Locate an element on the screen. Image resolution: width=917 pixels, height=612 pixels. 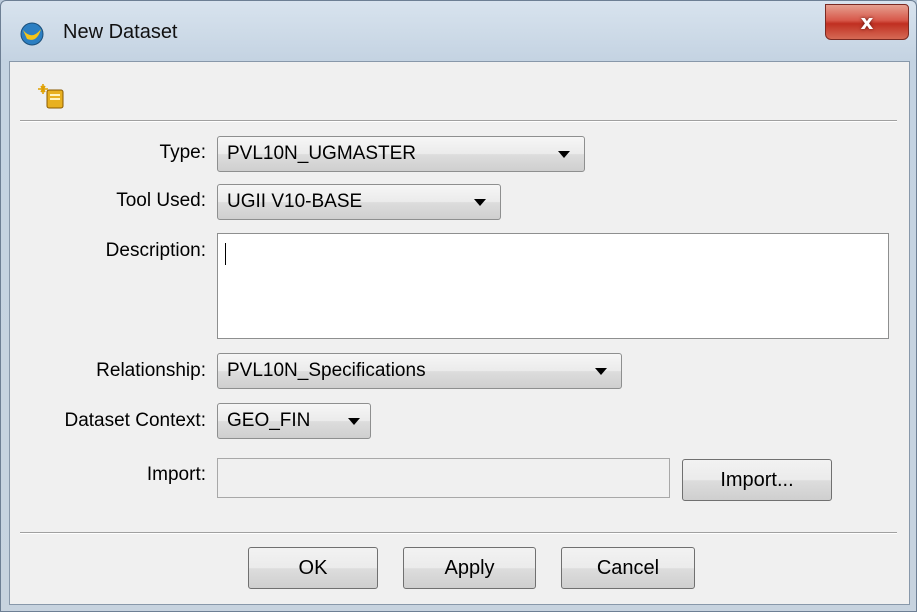
cancel-button: Cancel is located at coordinates (628, 568).